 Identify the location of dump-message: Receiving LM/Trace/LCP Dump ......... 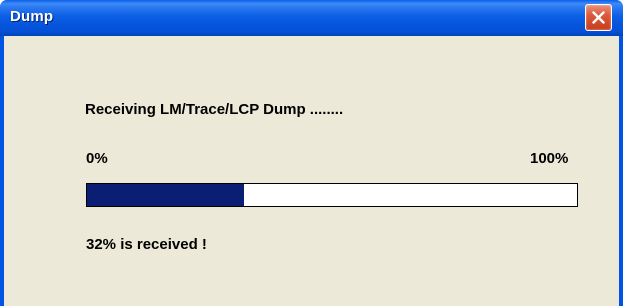
(214, 109).